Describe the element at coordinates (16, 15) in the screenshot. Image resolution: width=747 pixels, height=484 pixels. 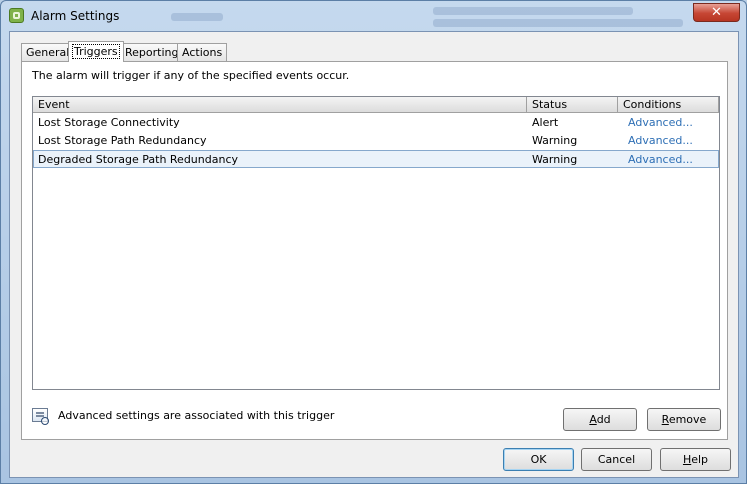
I see `alarm-settings-icon` at that location.